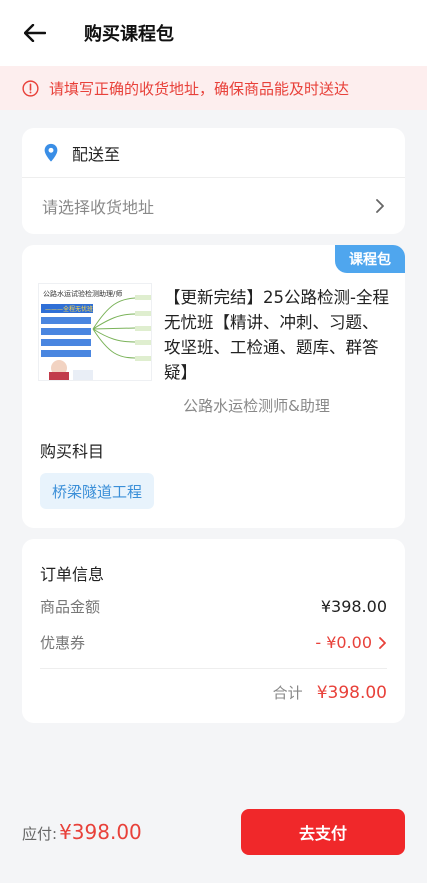 The width and height of the screenshot is (427, 883). What do you see at coordinates (70, 607) in the screenshot?
I see `product-amount-label: 商品金额` at bounding box center [70, 607].